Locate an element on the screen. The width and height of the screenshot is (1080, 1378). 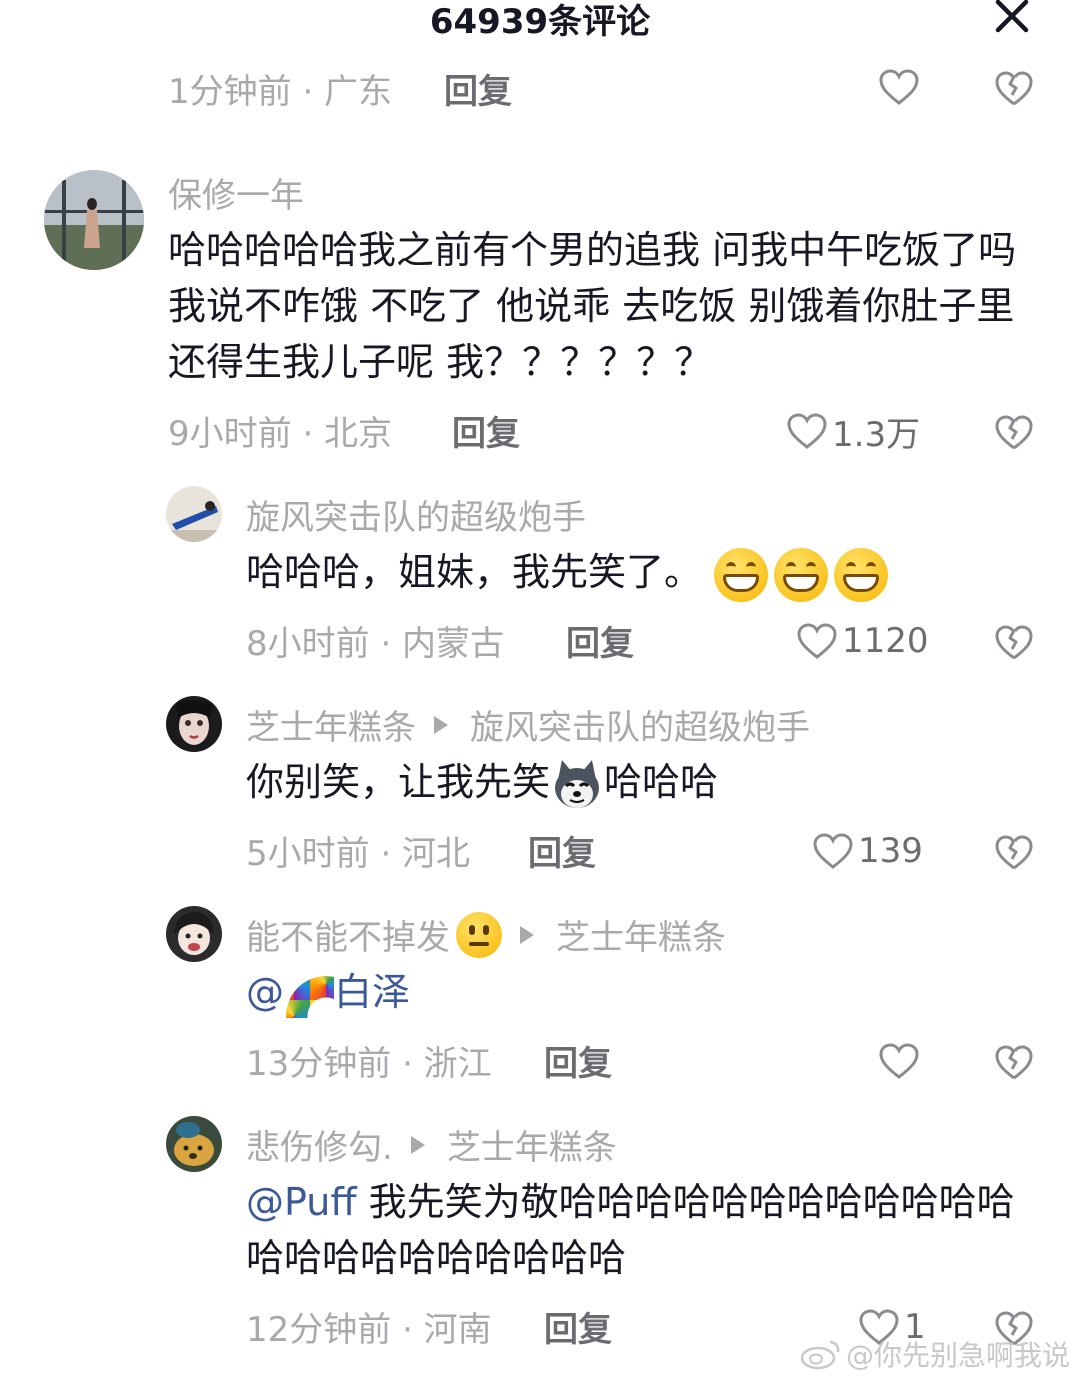
mention-name: 白泽 is located at coordinates (372, 992).